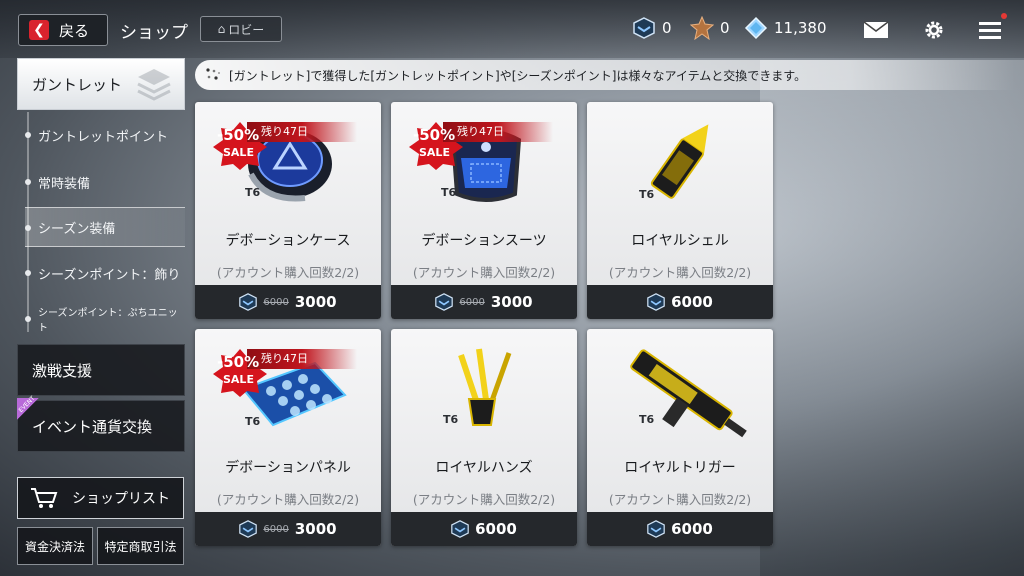 The height and width of the screenshot is (576, 1024). What do you see at coordinates (288, 241) in the screenshot?
I see `product-name: デボーションケース` at bounding box center [288, 241].